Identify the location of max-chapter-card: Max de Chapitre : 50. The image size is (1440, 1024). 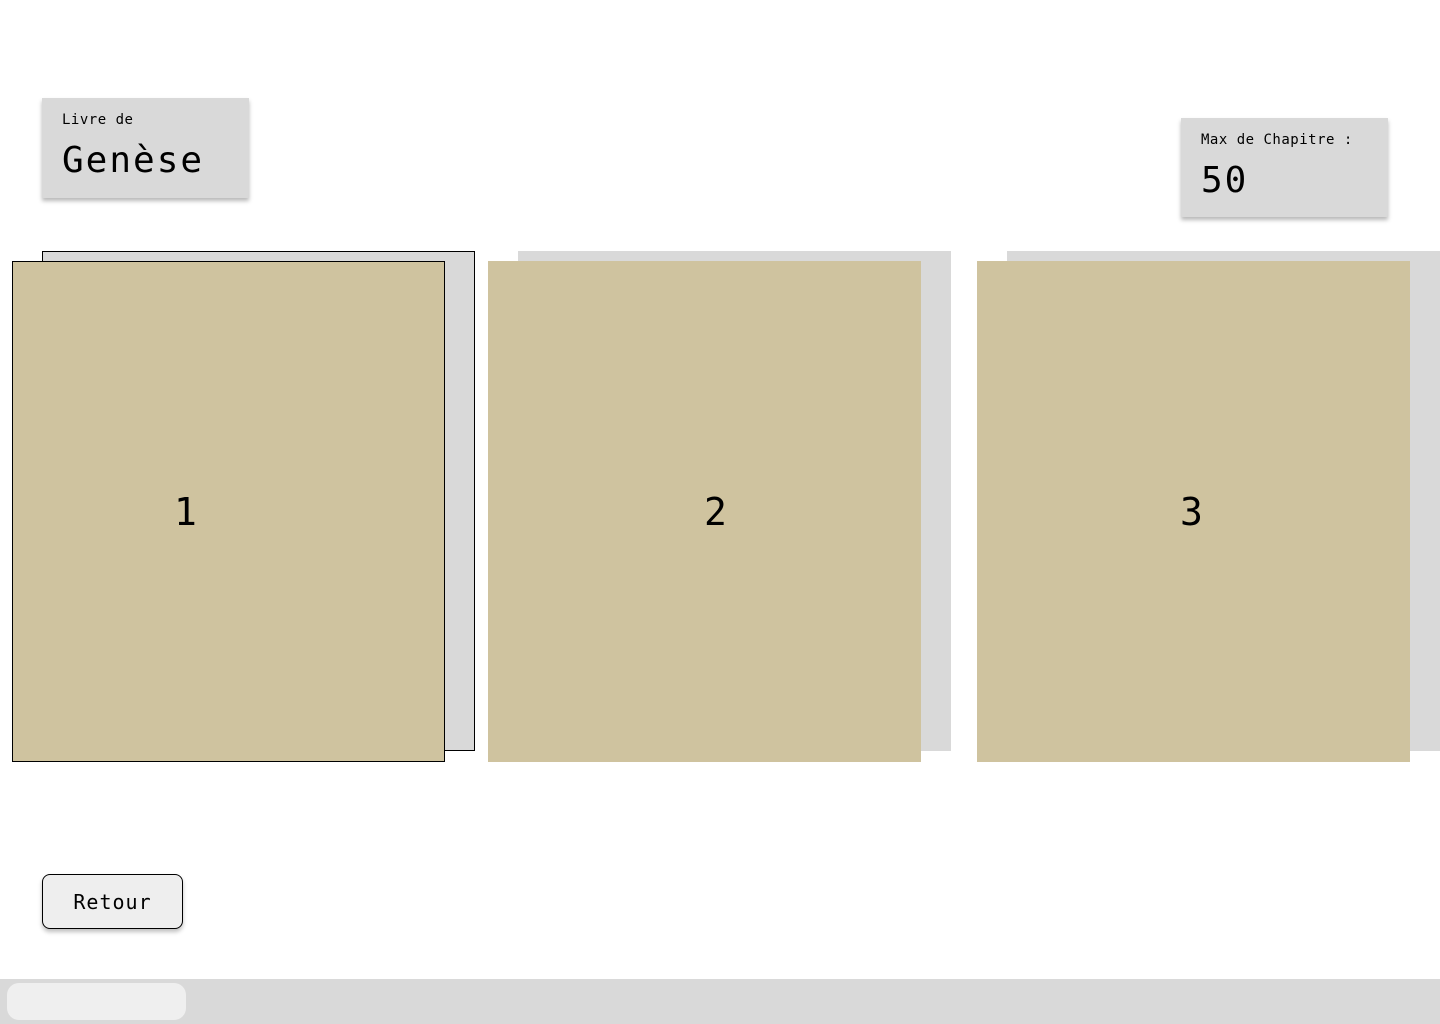
(1284, 167).